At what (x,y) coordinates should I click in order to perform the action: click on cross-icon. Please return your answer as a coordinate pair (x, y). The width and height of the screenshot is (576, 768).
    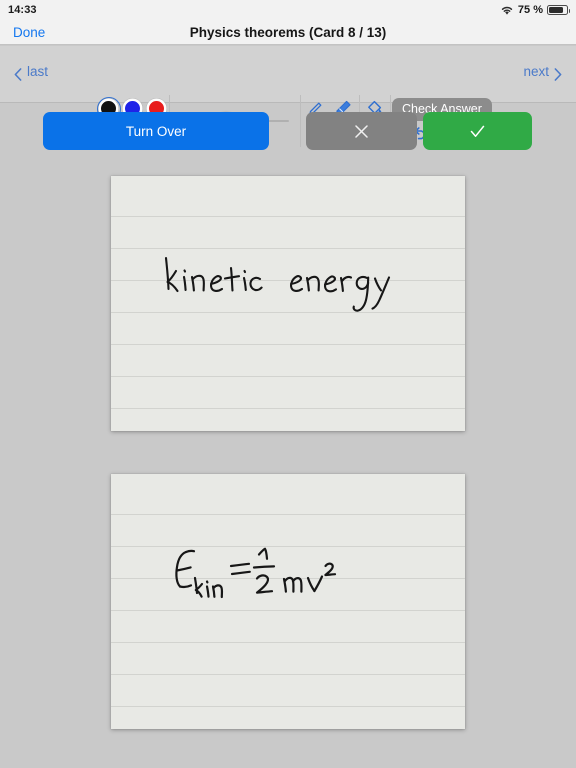
    Looking at the image, I should click on (361, 131).